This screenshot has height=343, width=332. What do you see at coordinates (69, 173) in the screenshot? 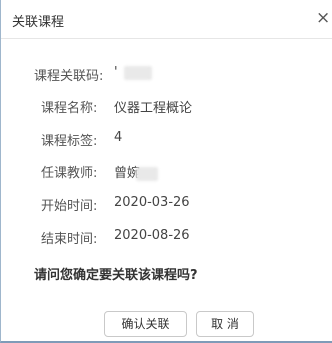
I see `teacher-label: 任课教师:` at bounding box center [69, 173].